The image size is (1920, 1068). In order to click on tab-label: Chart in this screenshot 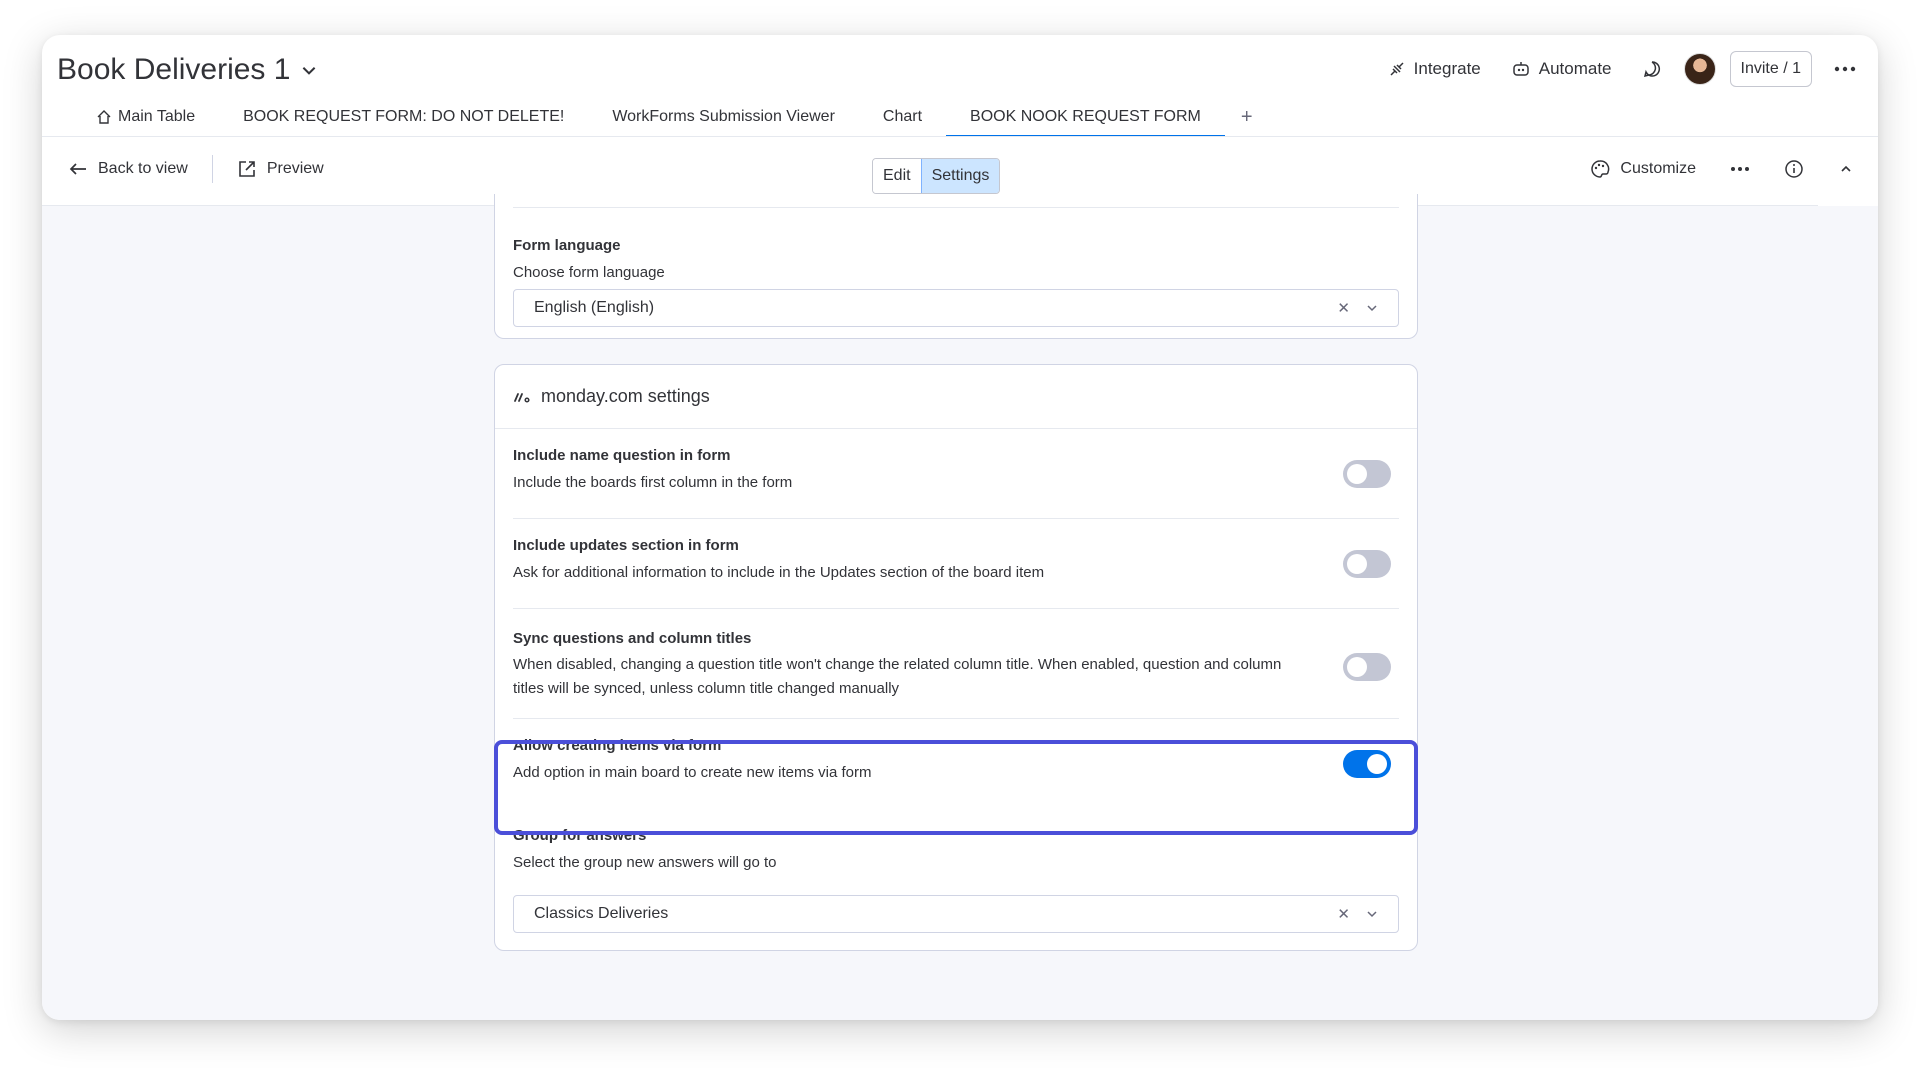, I will do `click(902, 116)`.